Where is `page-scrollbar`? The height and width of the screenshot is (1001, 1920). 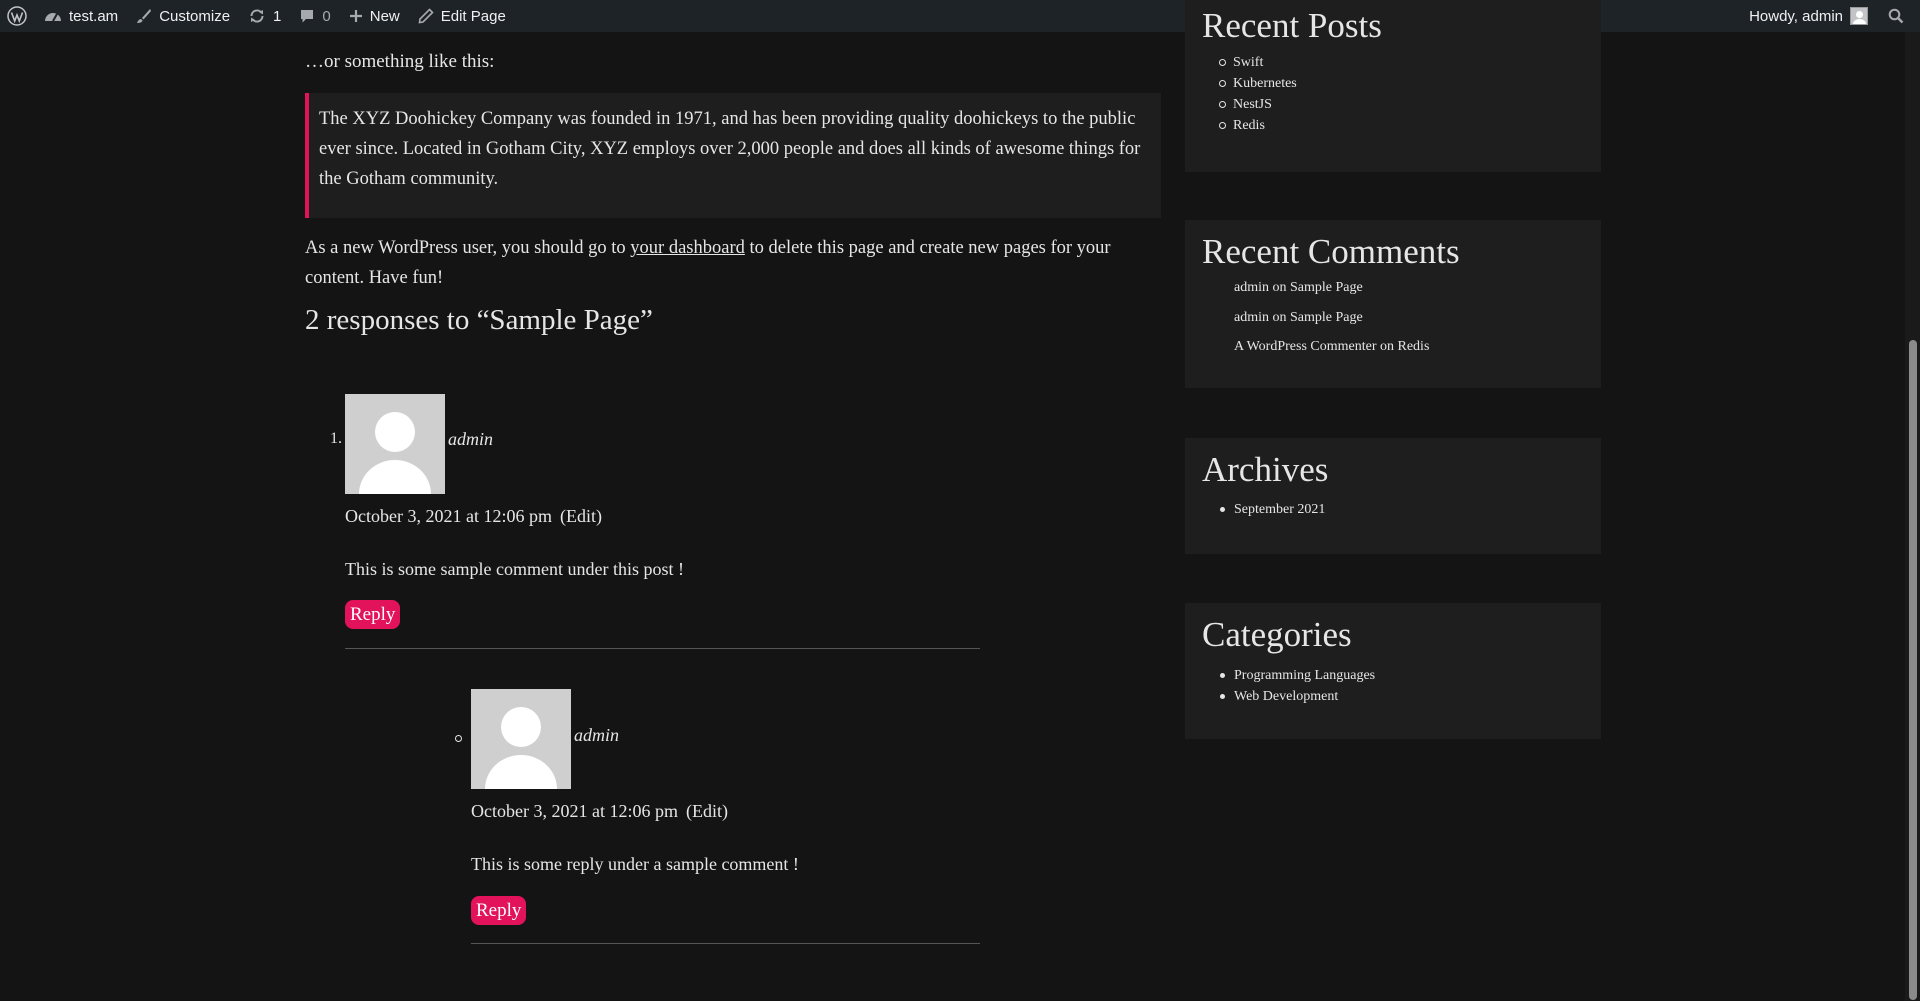 page-scrollbar is located at coordinates (1912, 516).